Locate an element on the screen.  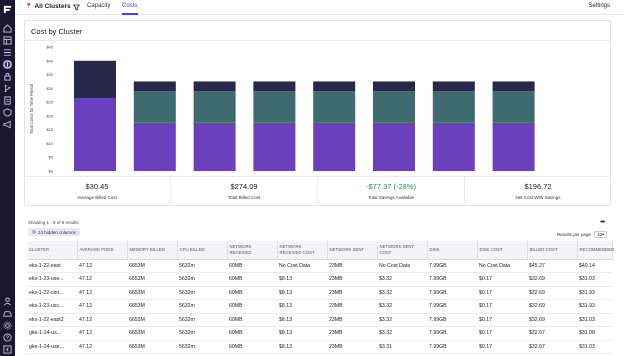
column-header: MEMORY BILLED is located at coordinates (152, 250).